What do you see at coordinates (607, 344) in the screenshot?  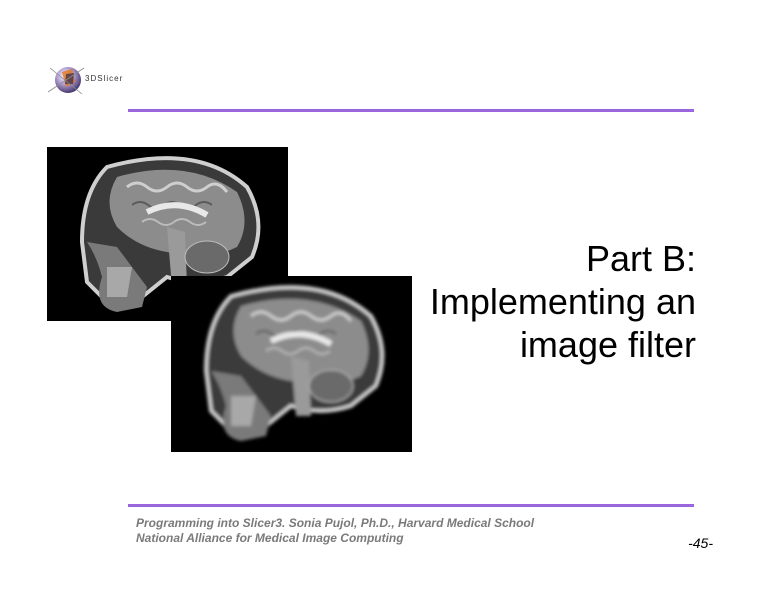 I see `title-line-3: image filter` at bounding box center [607, 344].